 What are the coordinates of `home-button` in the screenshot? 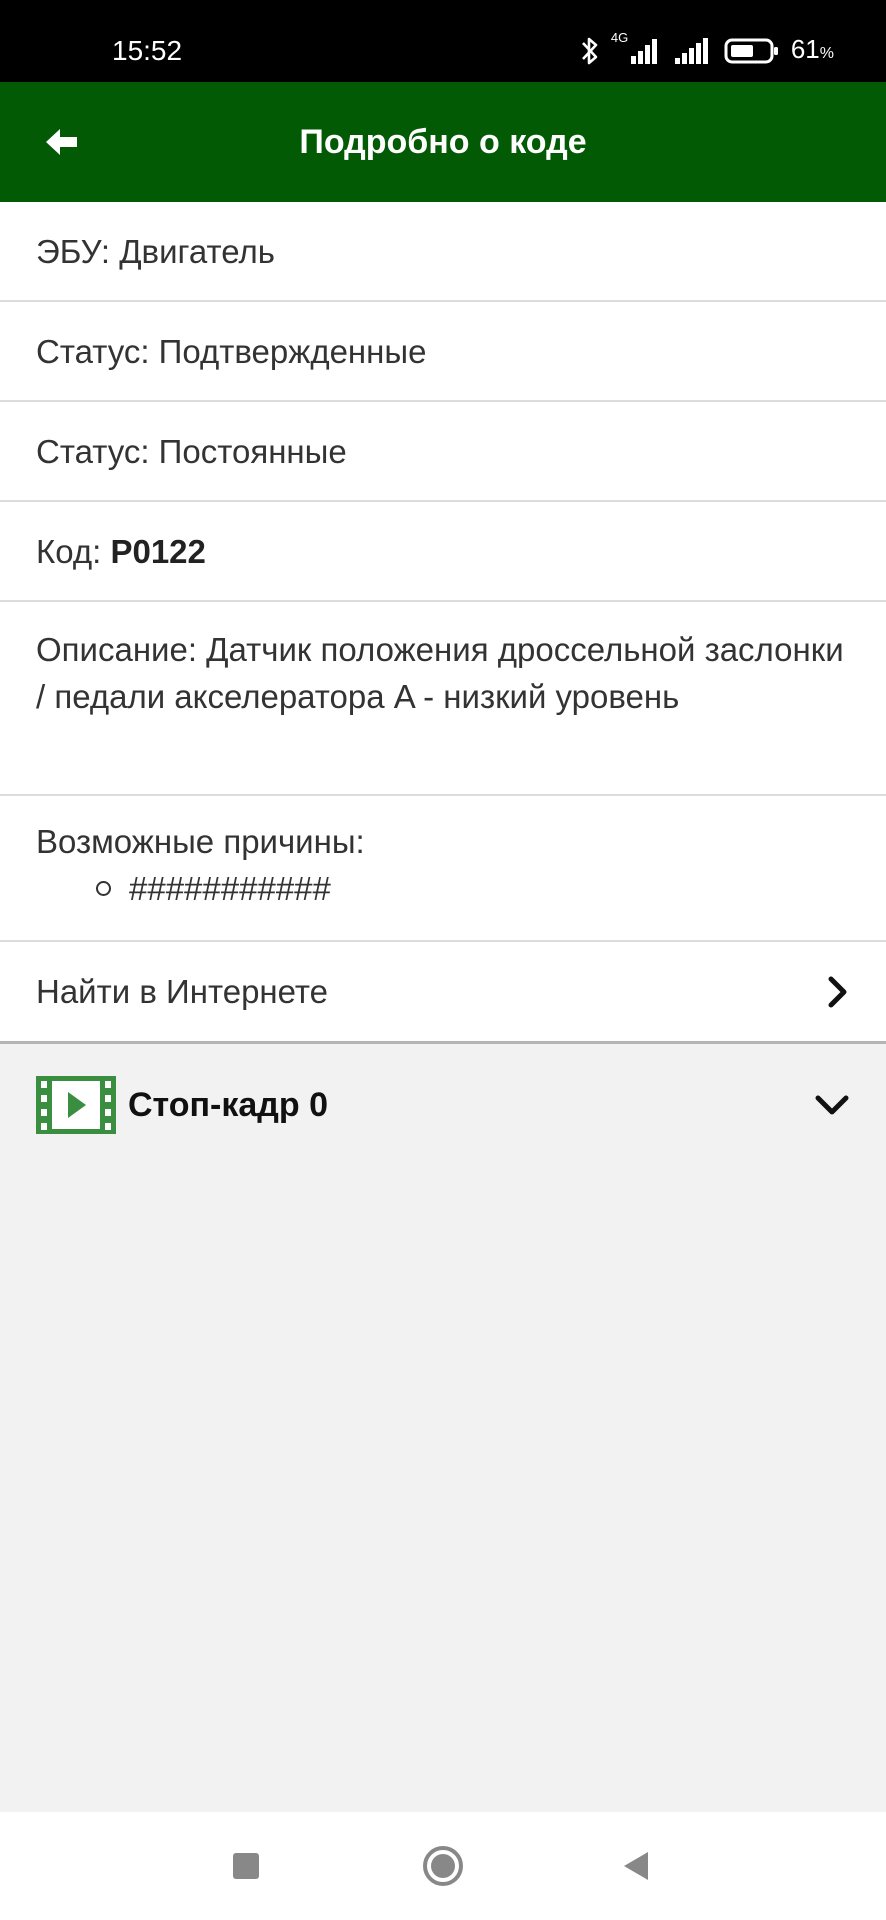 It's located at (443, 1866).